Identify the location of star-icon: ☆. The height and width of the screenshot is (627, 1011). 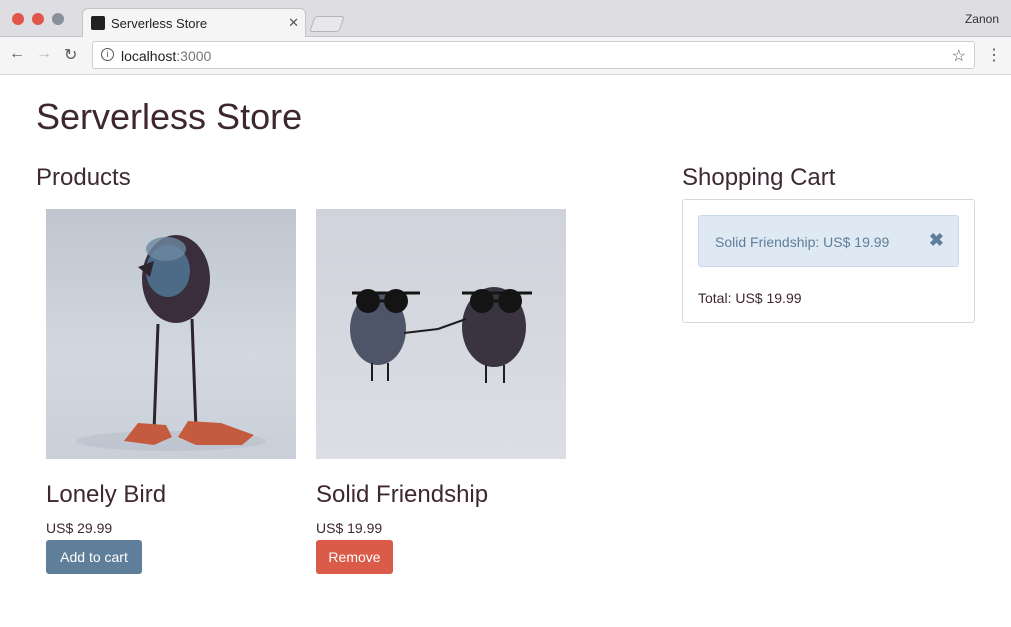
(959, 56).